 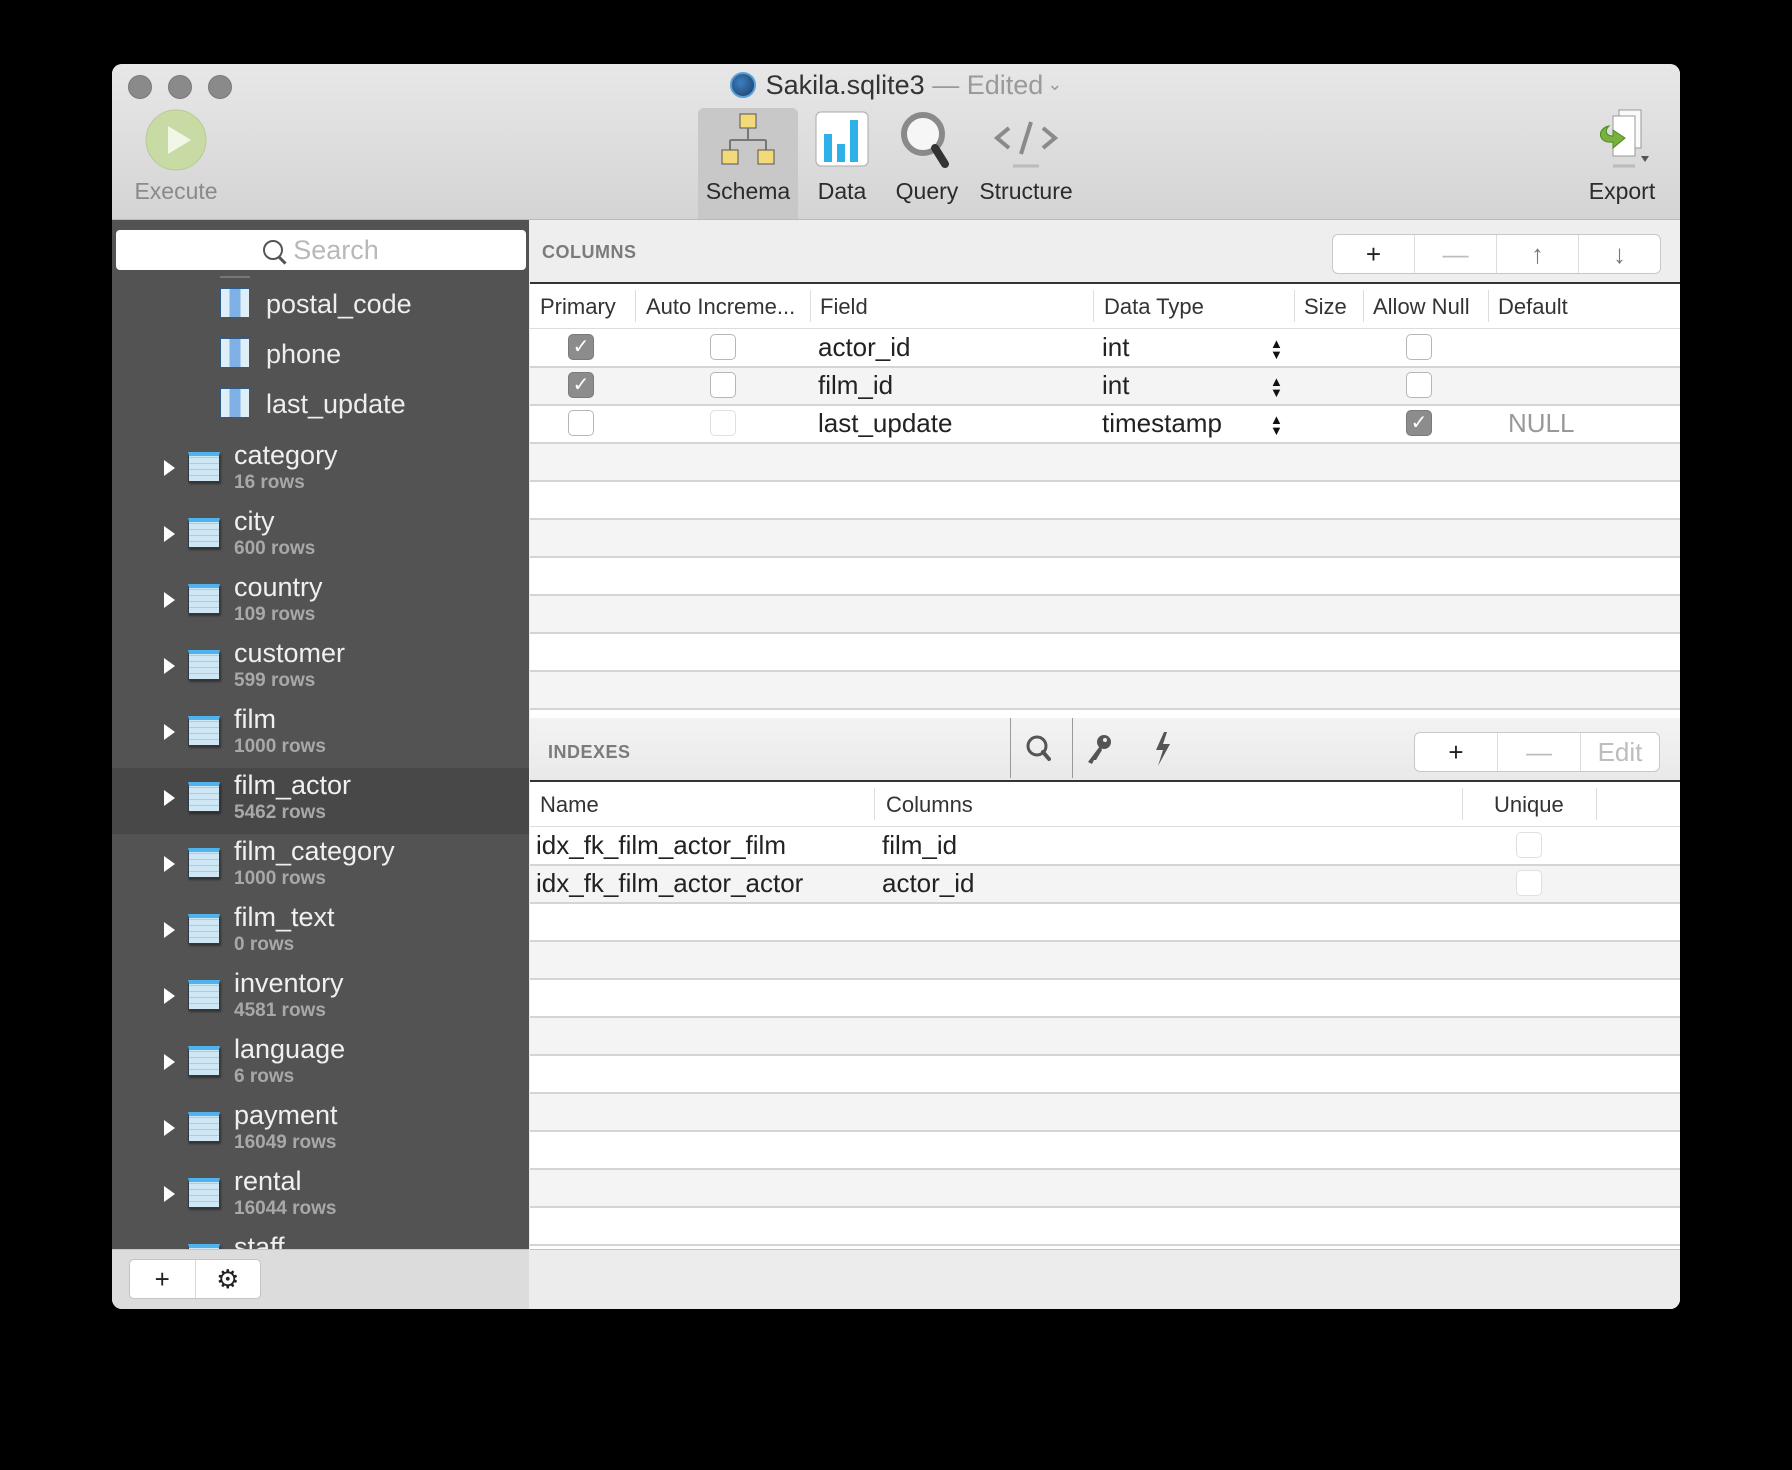 I want to click on allow-null-checkbox: ✓, so click(x=1419, y=423).